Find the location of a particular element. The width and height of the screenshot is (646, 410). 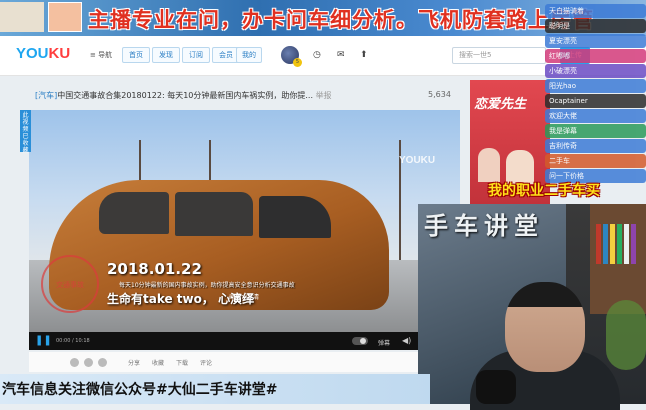

action-comment: 评论 is located at coordinates (206, 362).